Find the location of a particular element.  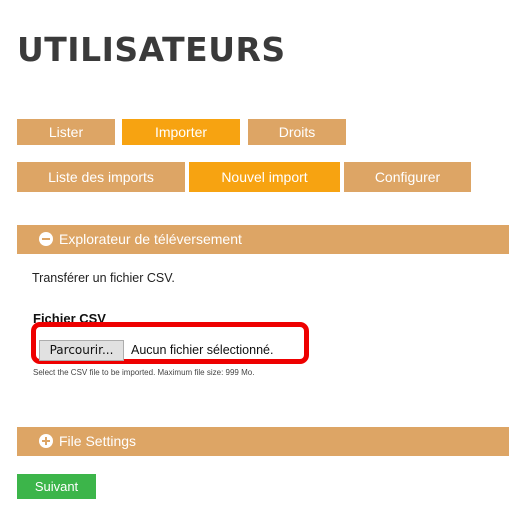

subtab-nouvel-import: Nouvel import is located at coordinates (264, 177).